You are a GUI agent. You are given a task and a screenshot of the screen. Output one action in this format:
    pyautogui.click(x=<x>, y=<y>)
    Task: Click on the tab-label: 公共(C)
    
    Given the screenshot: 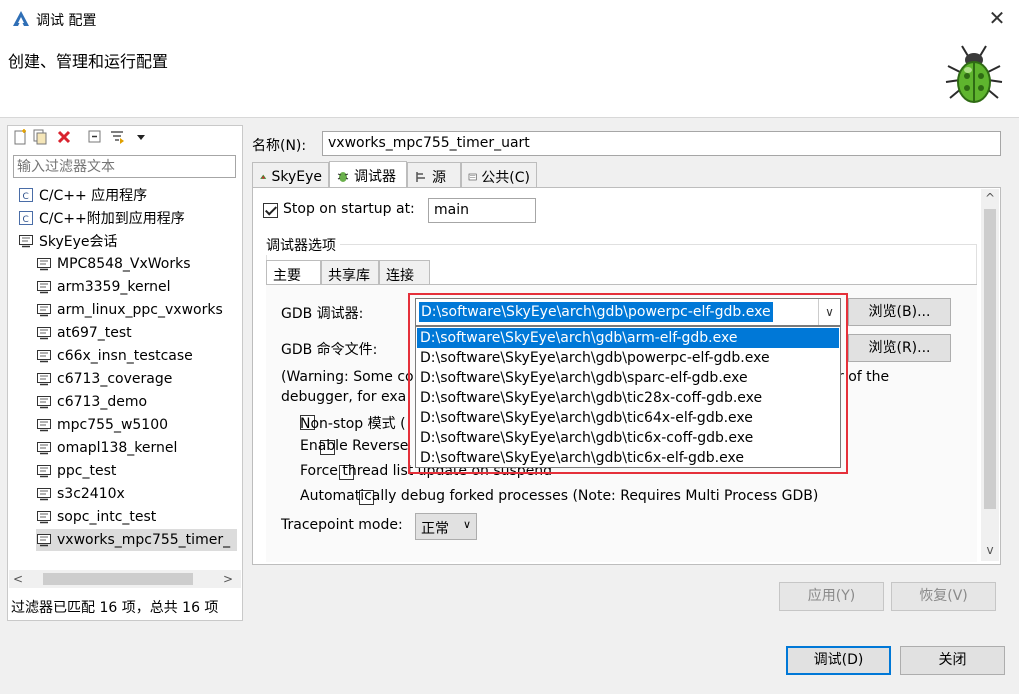 What is the action you would take?
    pyautogui.click(x=505, y=177)
    